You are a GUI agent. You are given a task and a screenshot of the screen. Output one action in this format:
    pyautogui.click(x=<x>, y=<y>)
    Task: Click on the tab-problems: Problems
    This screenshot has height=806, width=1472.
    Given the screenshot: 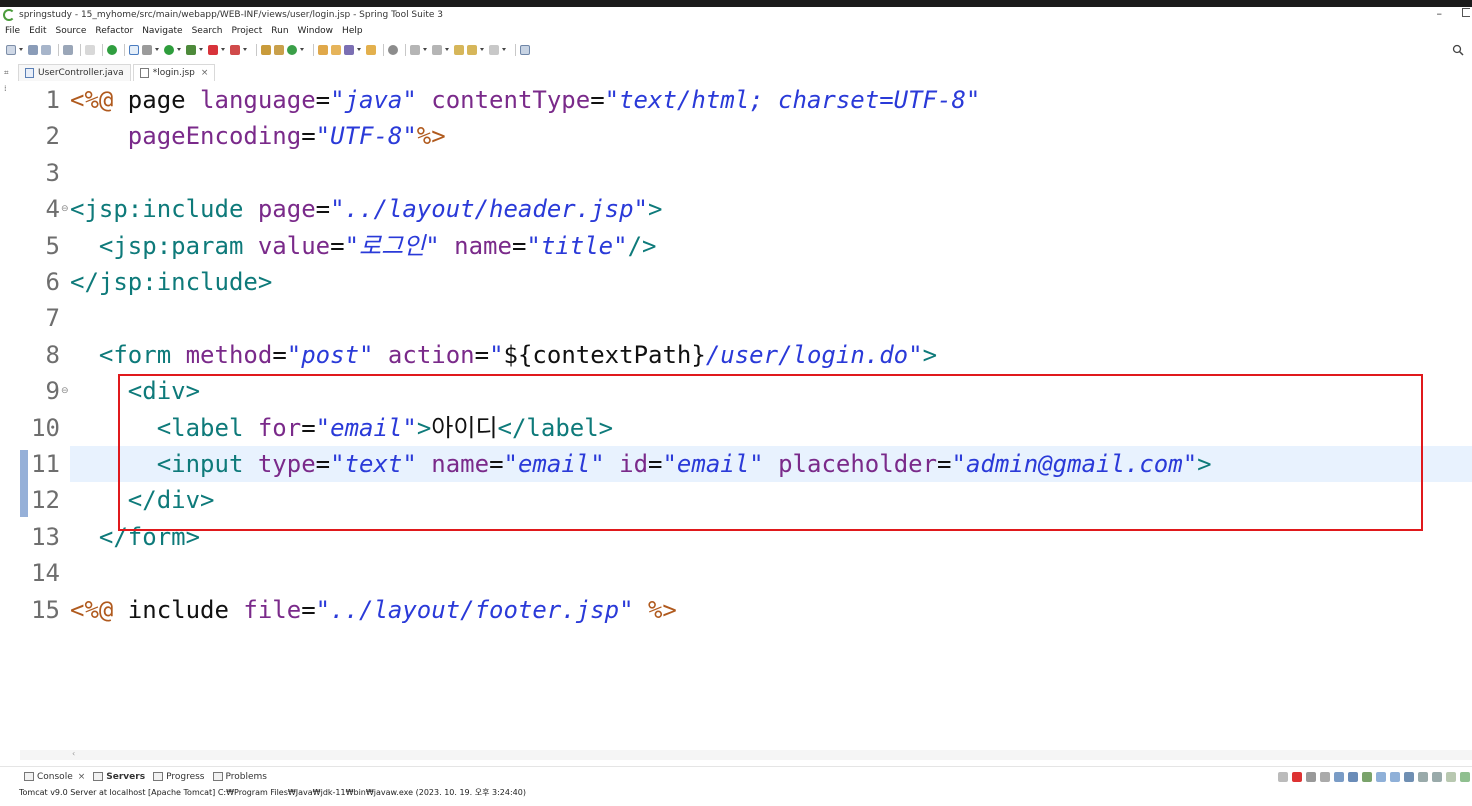 What is the action you would take?
    pyautogui.click(x=239, y=777)
    